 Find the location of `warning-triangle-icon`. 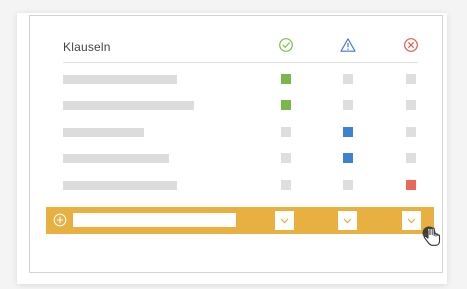

warning-triangle-icon is located at coordinates (348, 45).